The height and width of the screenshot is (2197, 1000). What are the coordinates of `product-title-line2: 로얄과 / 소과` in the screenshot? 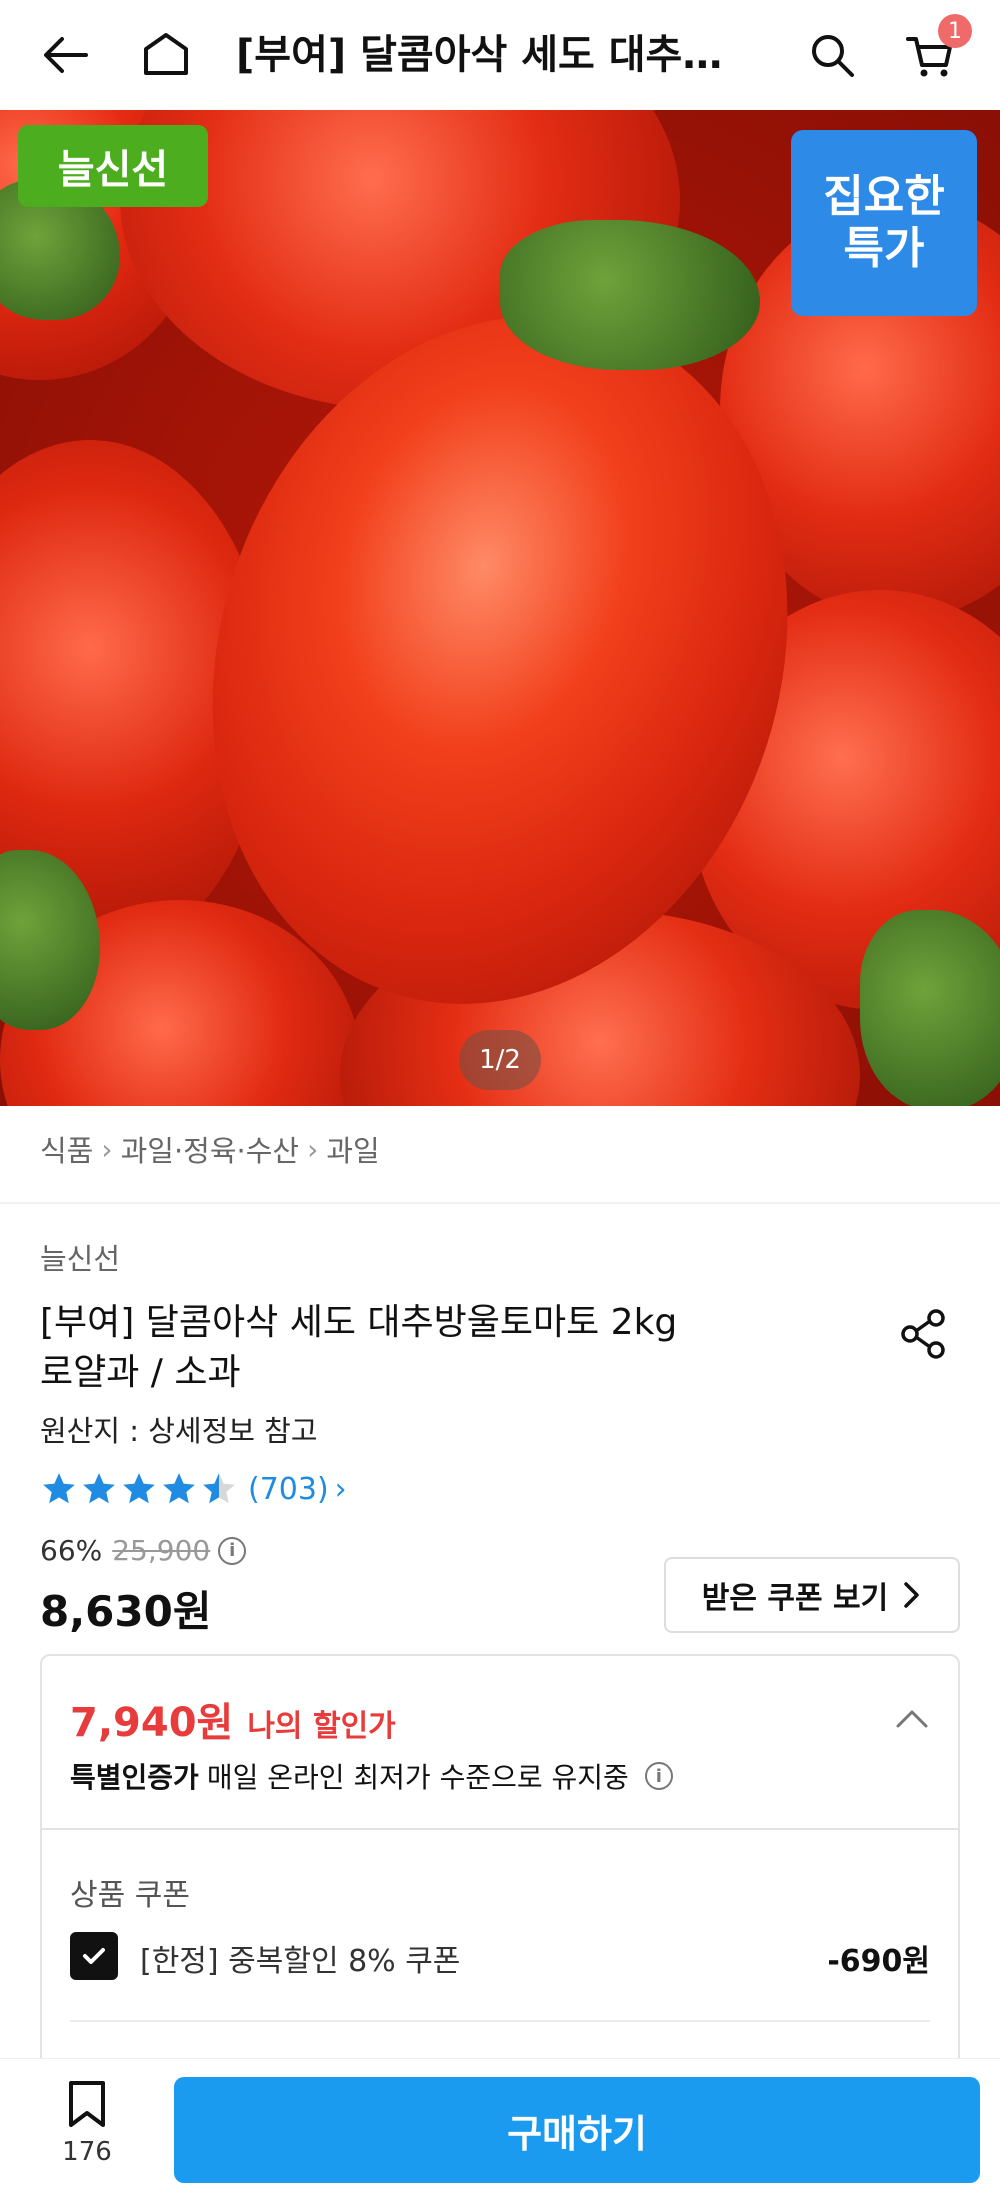 It's located at (140, 1372).